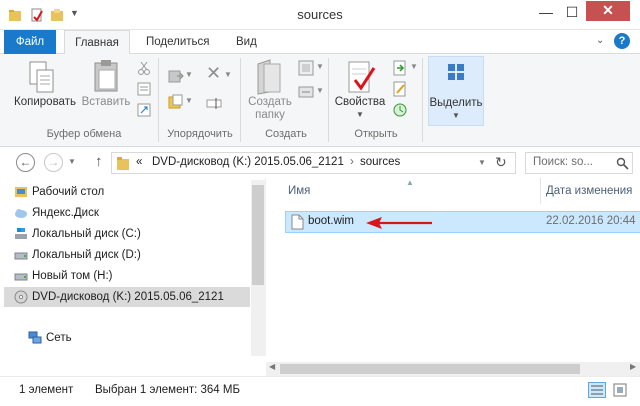 The width and height of the screenshot is (640, 406). I want to click on rename-icon, so click(214, 104).